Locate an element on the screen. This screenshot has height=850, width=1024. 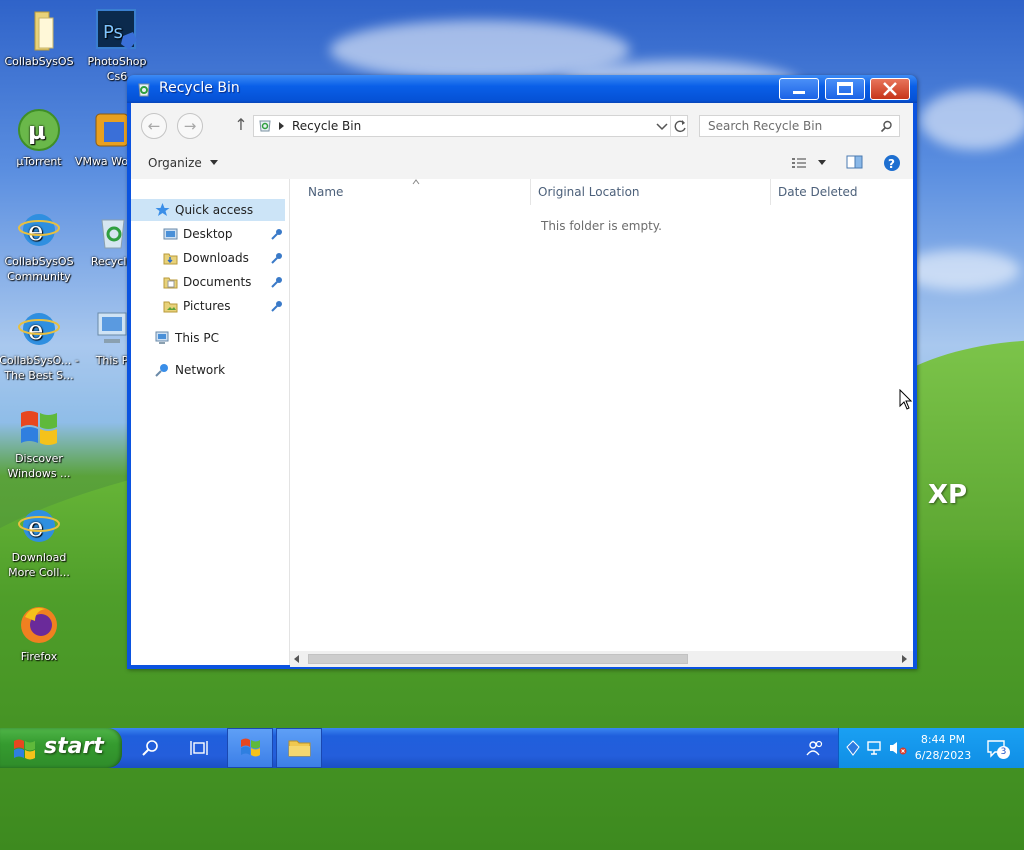
scroll-right-icon is located at coordinates (905, 659).